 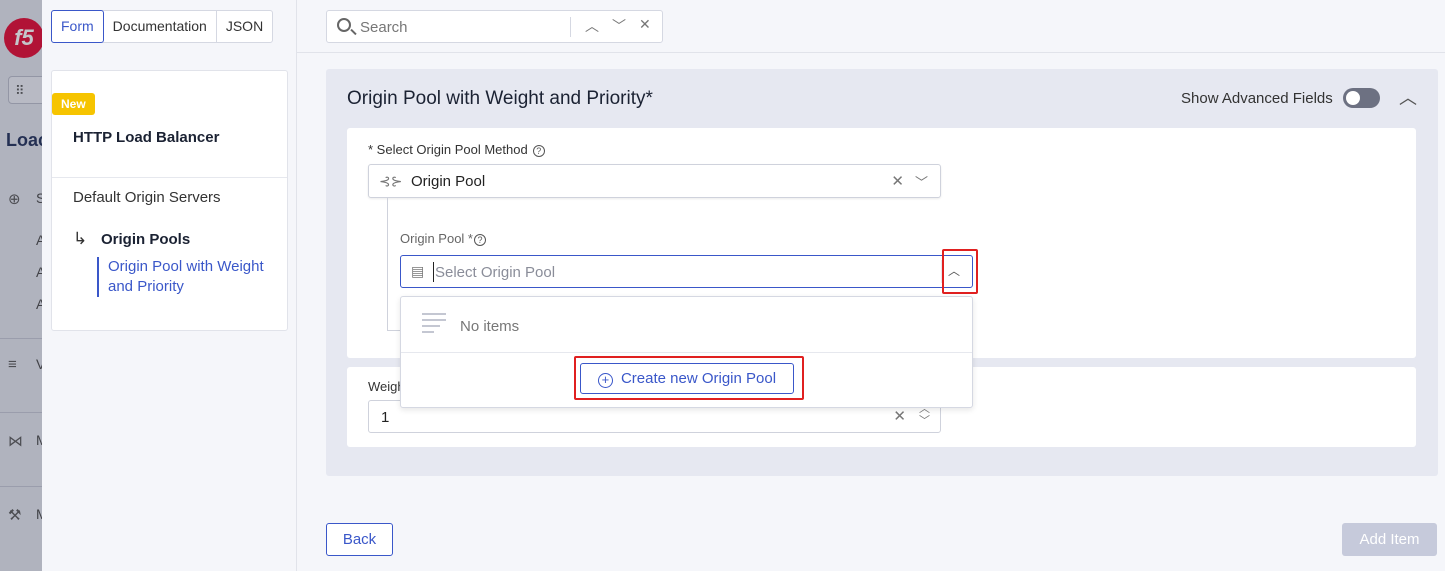 I want to click on required-mark: *, so click(x=649, y=98).